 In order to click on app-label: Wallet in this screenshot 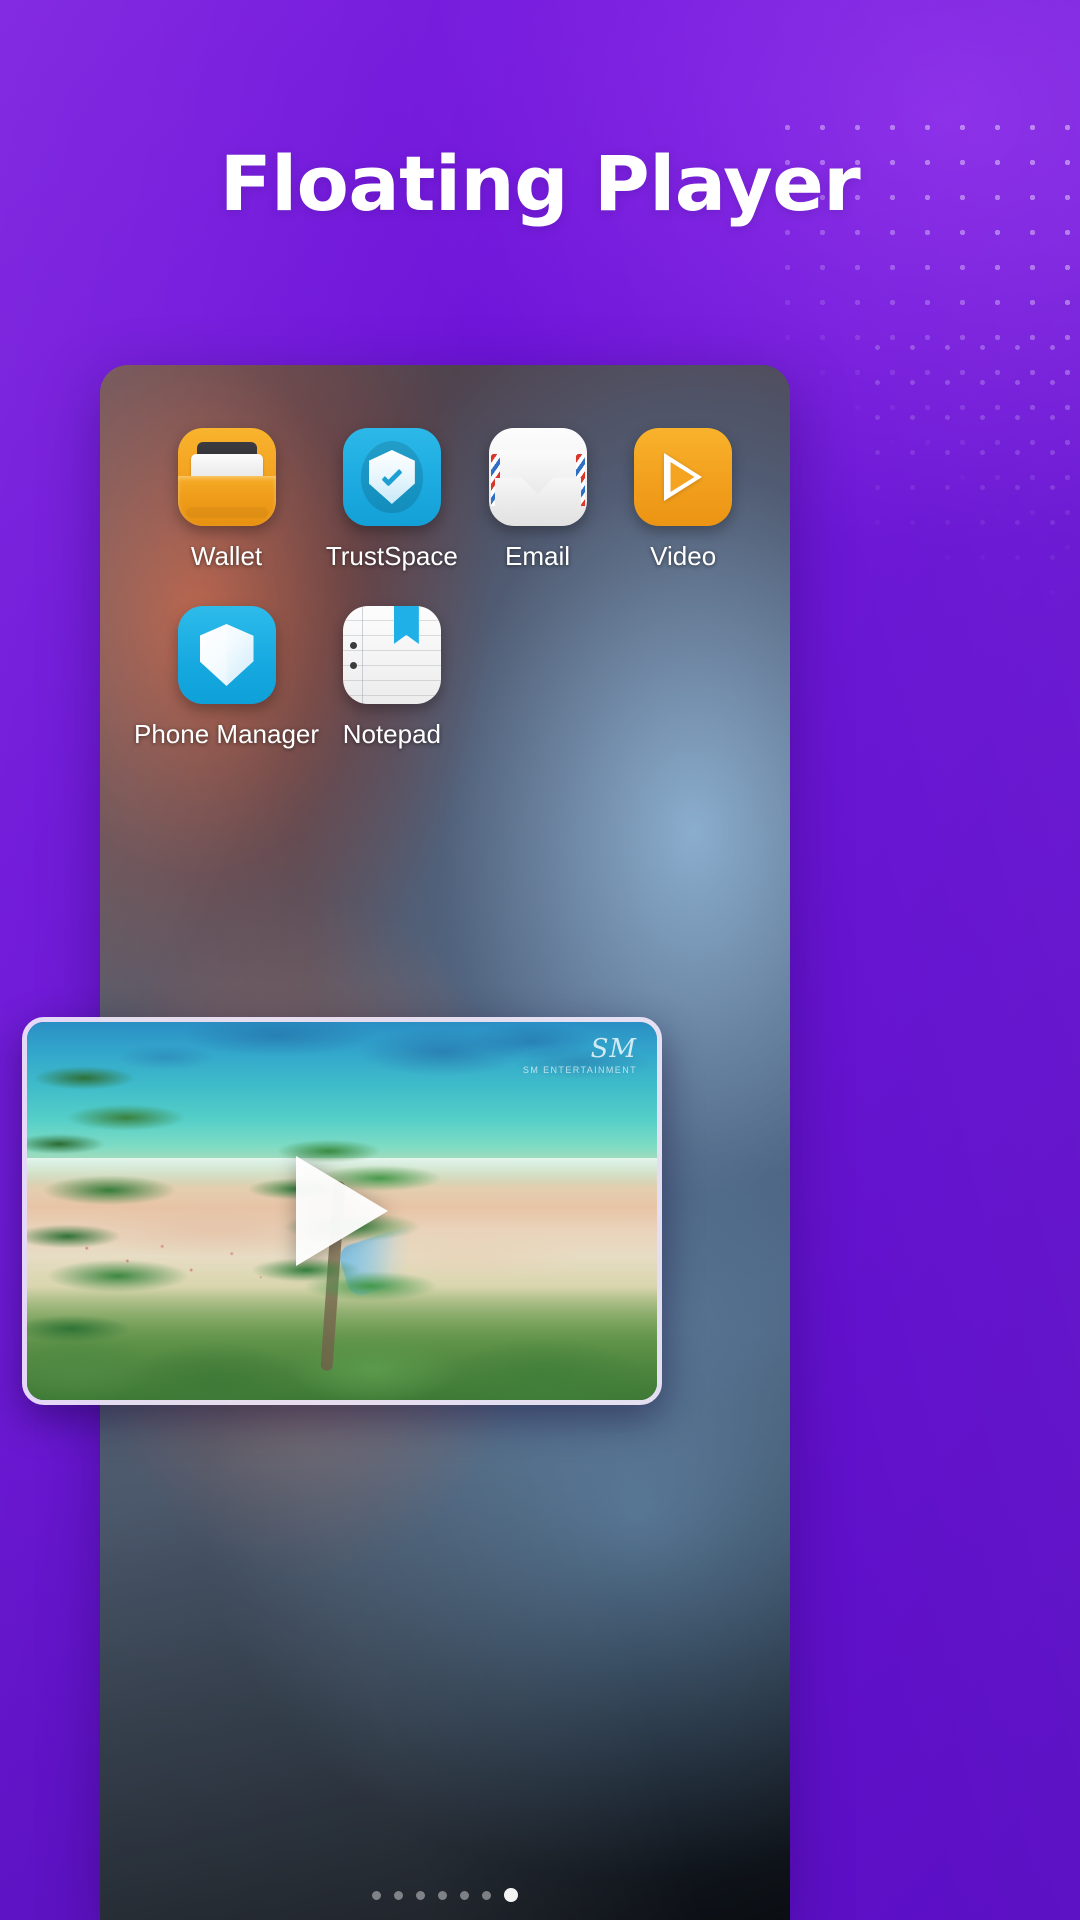, I will do `click(226, 556)`.